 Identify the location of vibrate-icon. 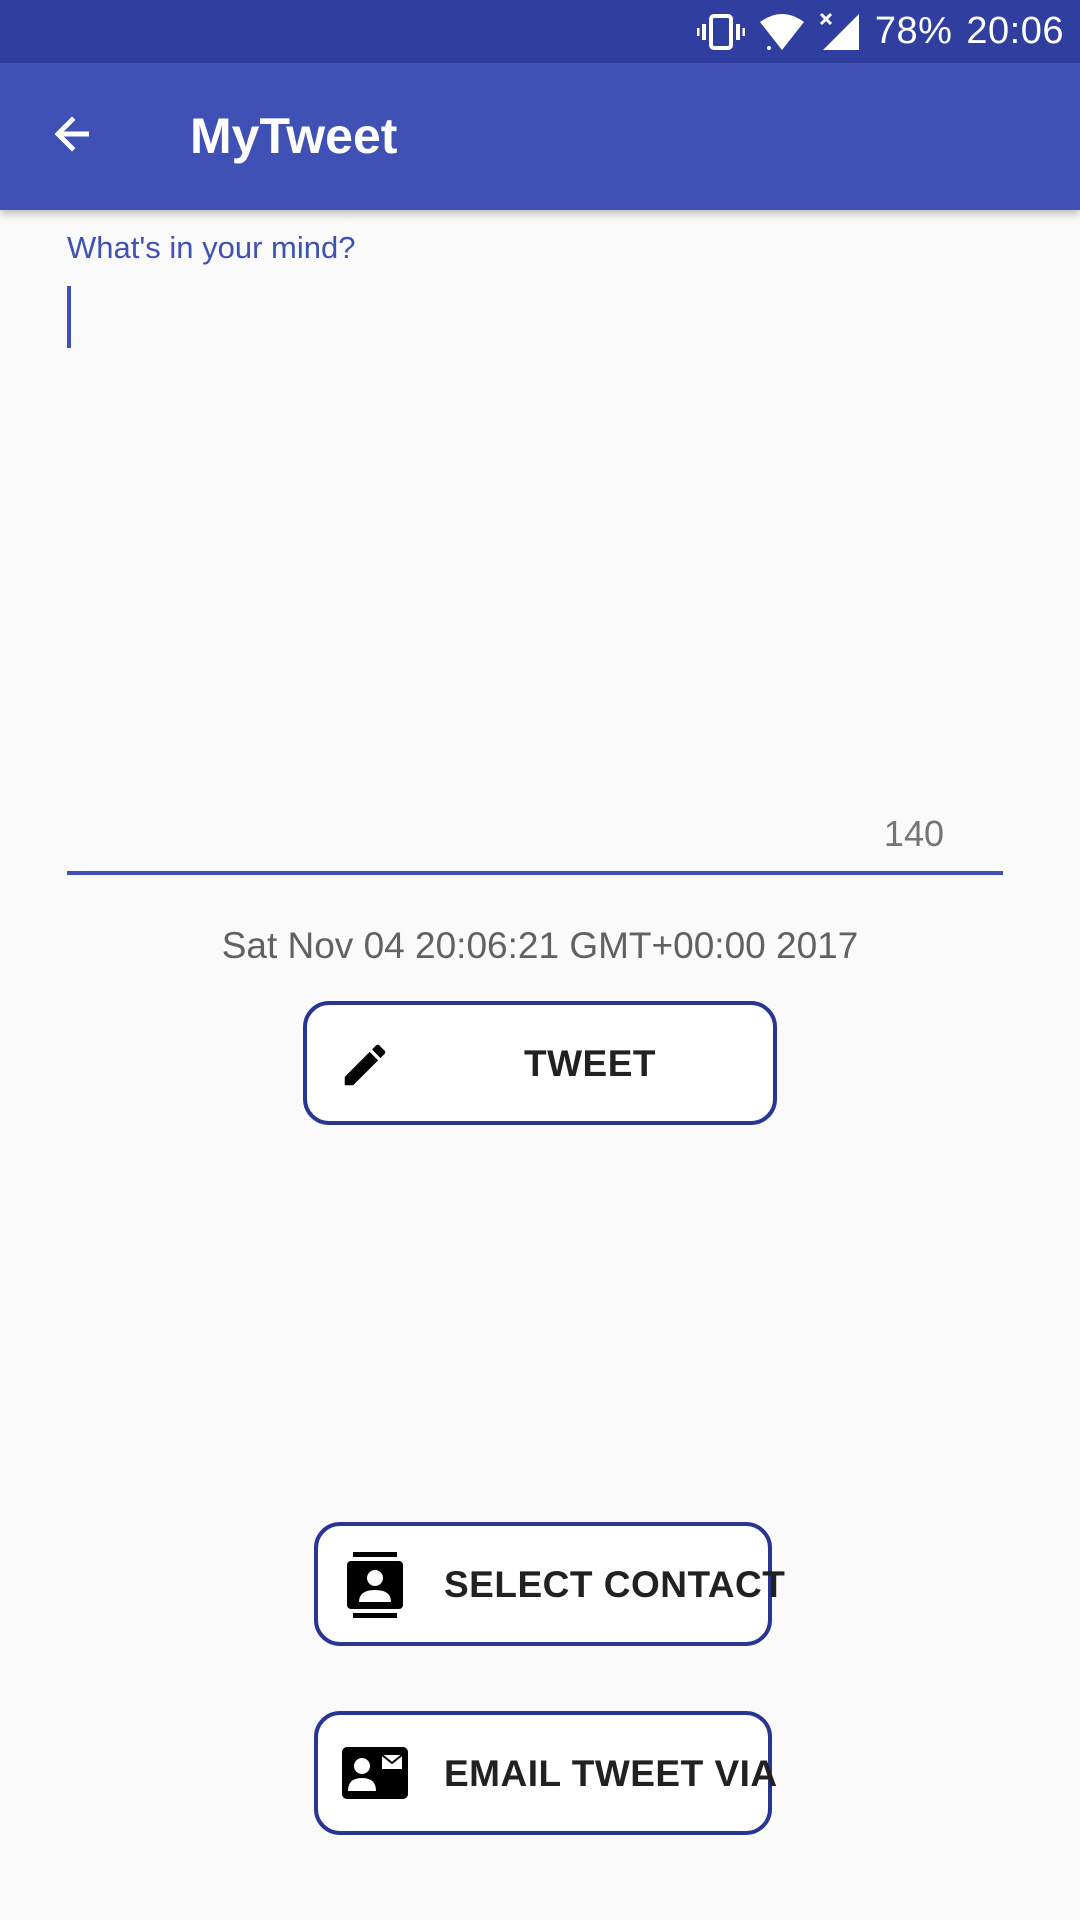
(720, 32).